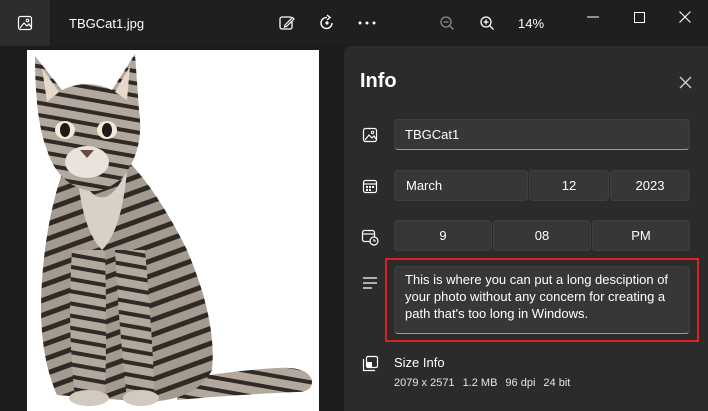 Image resolution: width=708 pixels, height=411 pixels. Describe the element at coordinates (370, 283) in the screenshot. I see `description-icon` at that location.